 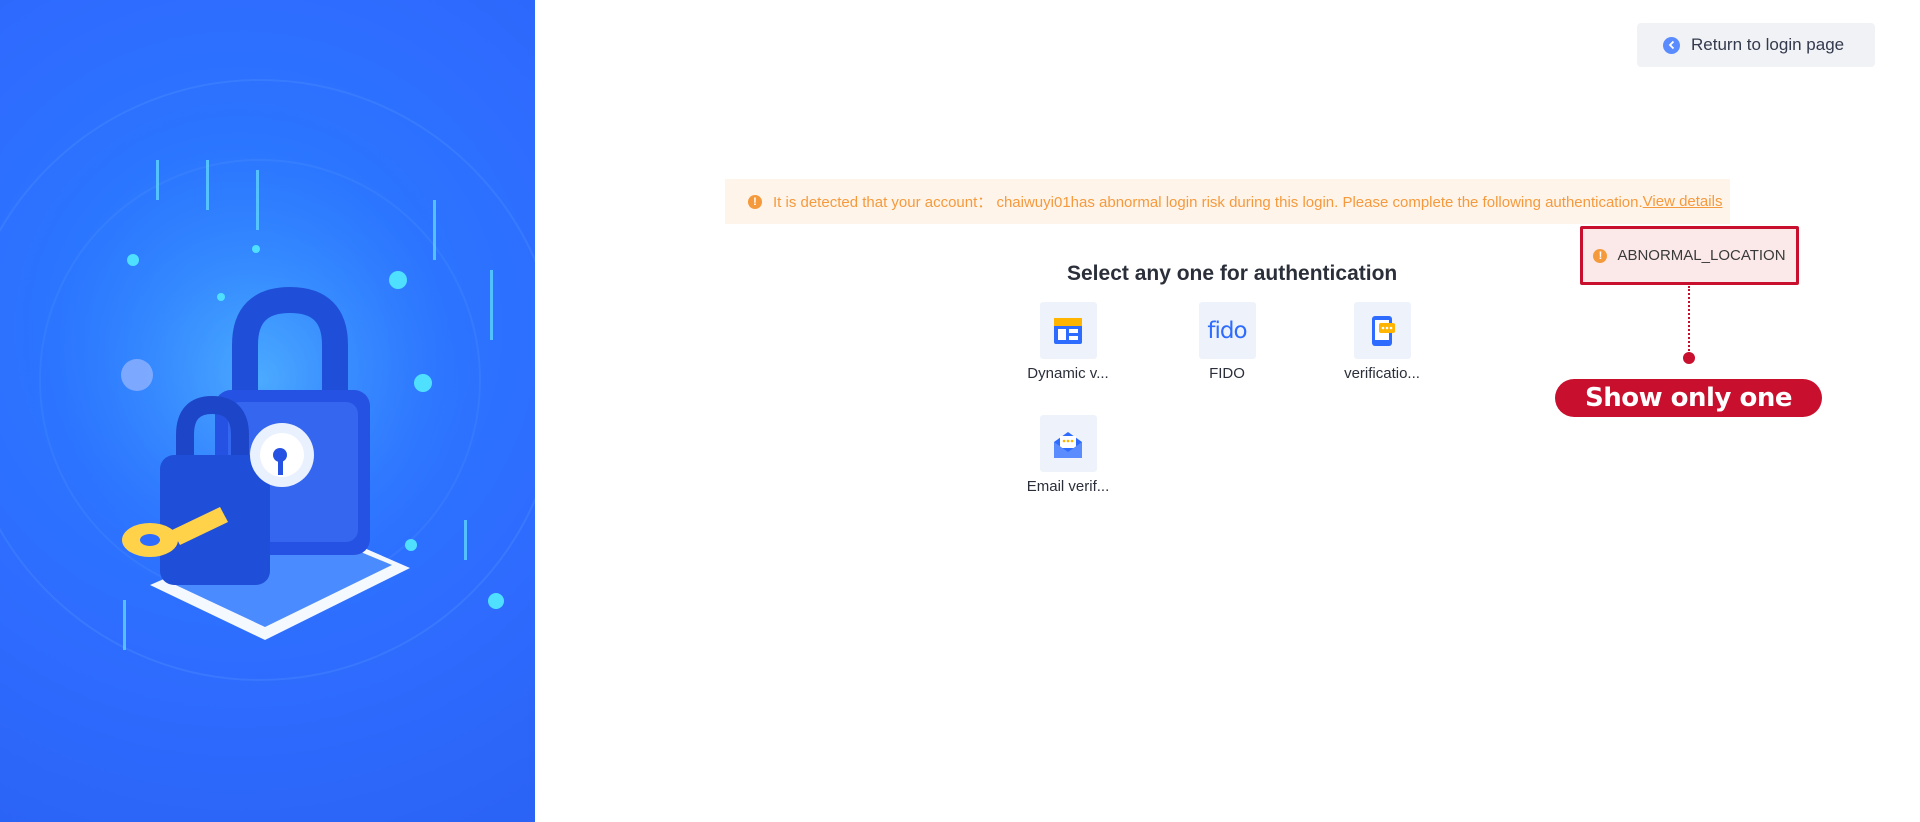 I want to click on chevron-left-icon, so click(x=1671, y=45).